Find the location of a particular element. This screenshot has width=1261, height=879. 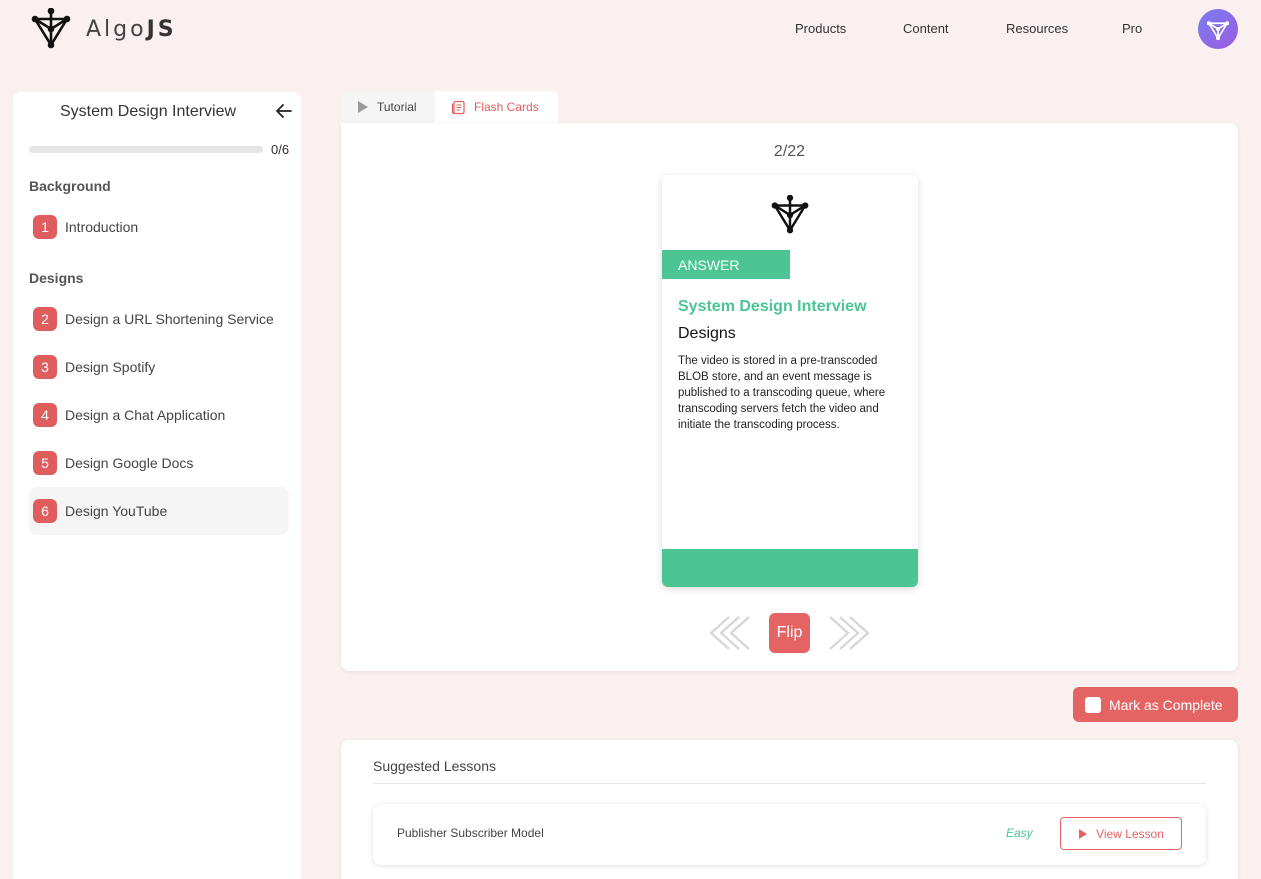

nav-products: Products is located at coordinates (820, 28).